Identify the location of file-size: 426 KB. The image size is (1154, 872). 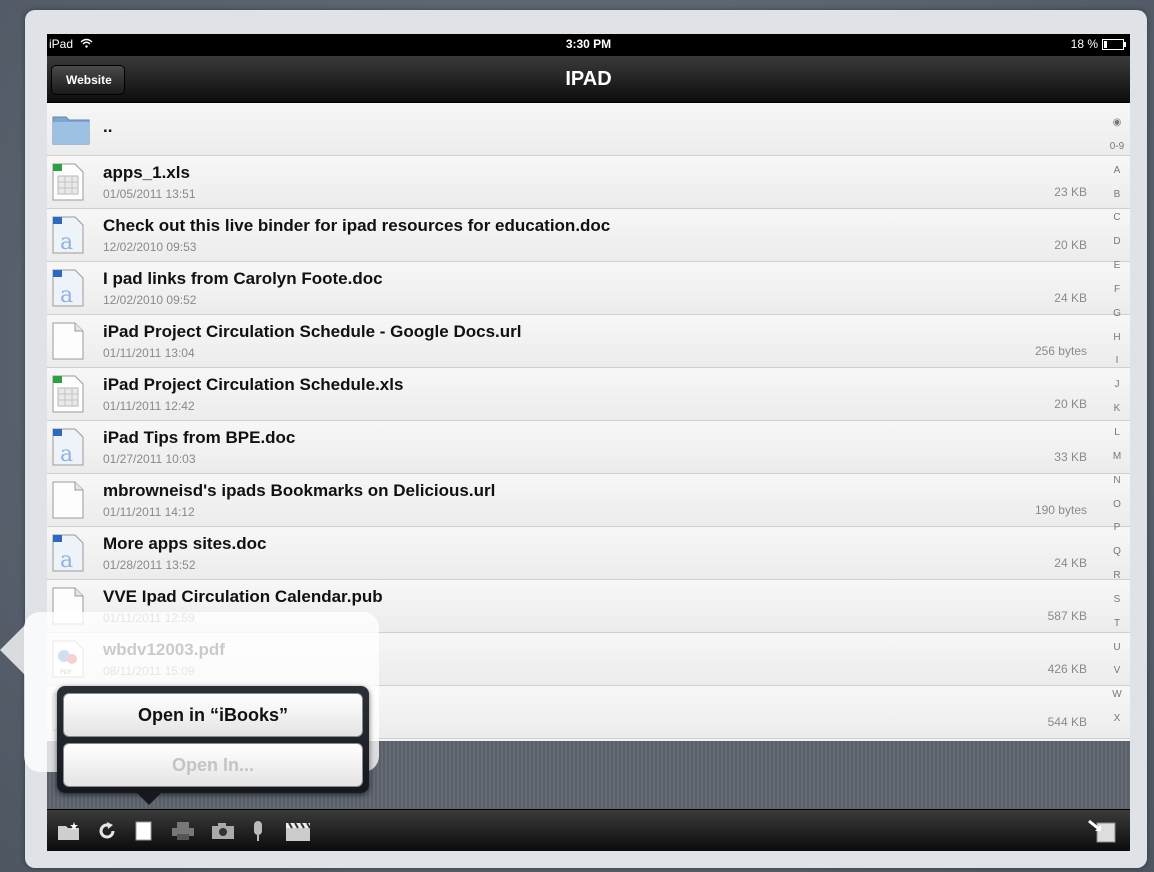
(1067, 669).